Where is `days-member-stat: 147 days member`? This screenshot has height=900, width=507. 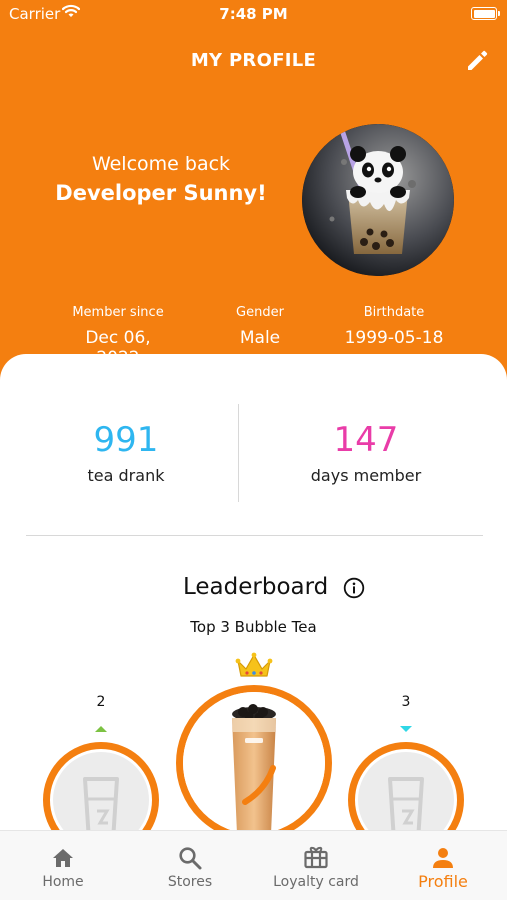 days-member-stat: 147 days member is located at coordinates (366, 452).